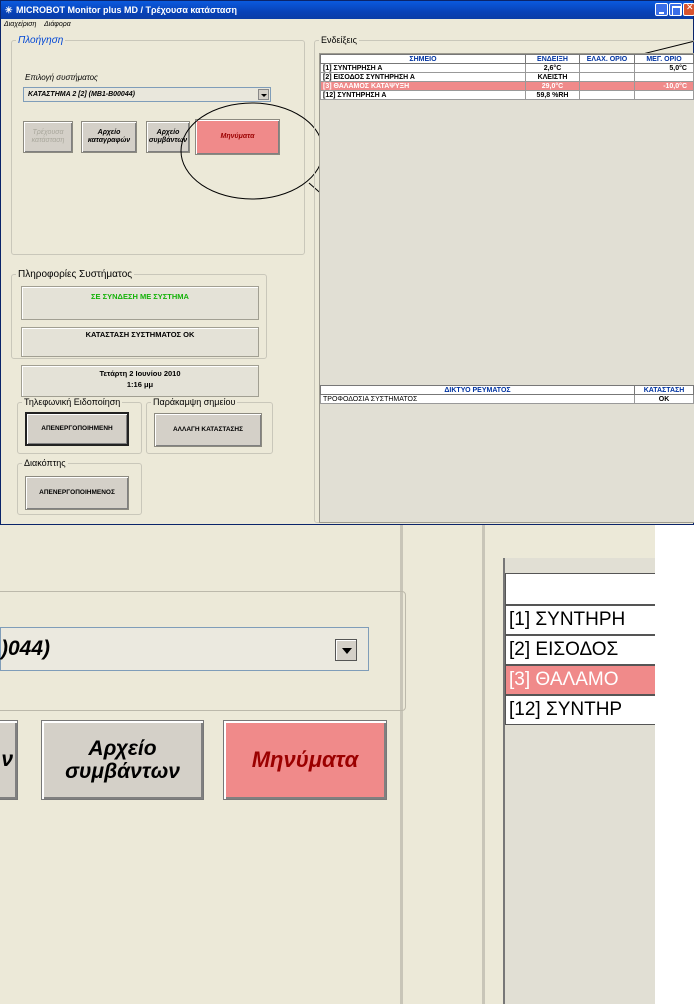 The width and height of the screenshot is (694, 1004). What do you see at coordinates (423, 86) in the screenshot?
I see `point-cell: [3] ΘΑΛΑΜΟΣ ΚΑΤΑΨΥΞΗ` at bounding box center [423, 86].